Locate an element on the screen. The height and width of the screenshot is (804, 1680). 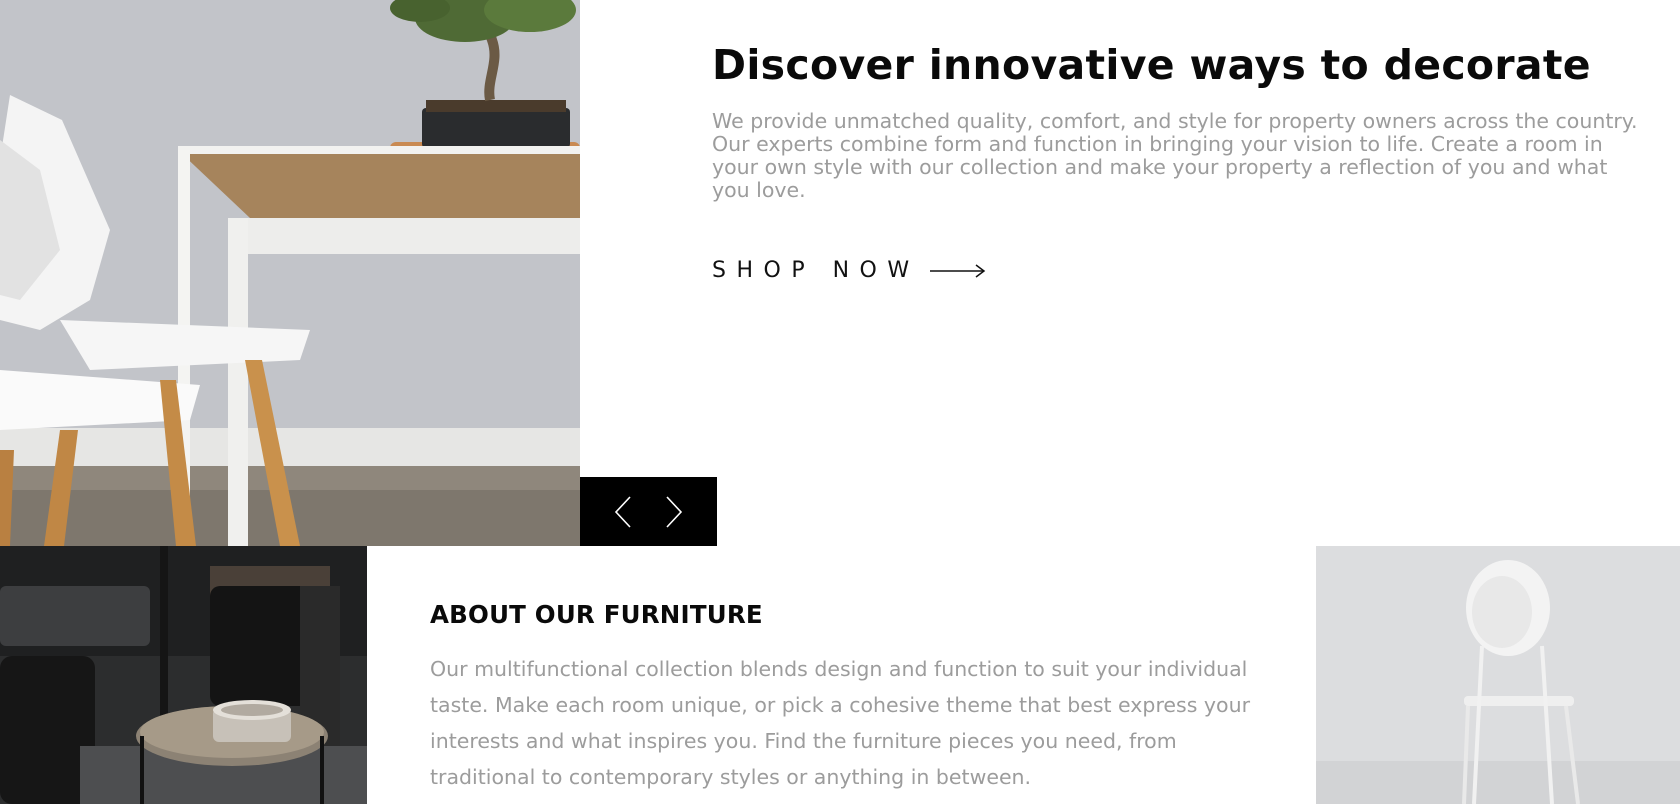
about-left-image is located at coordinates (183, 675).